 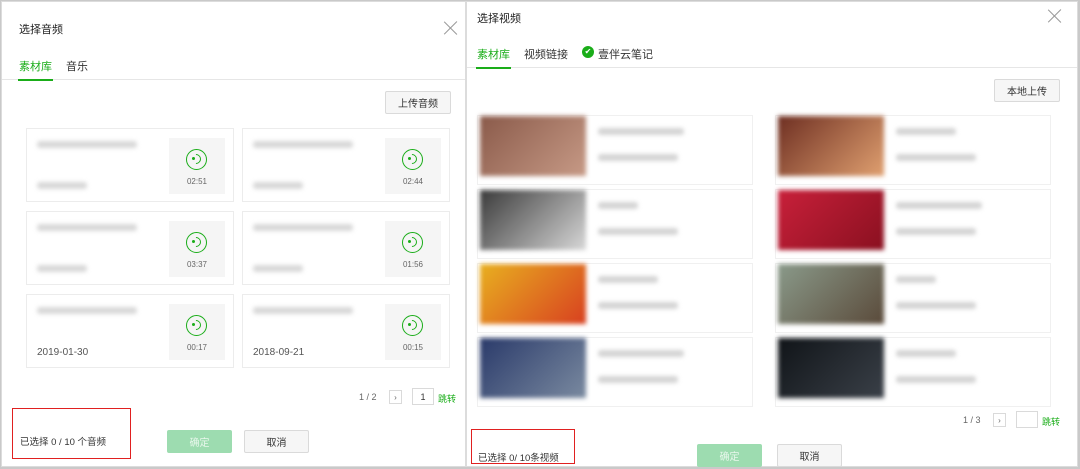 What do you see at coordinates (772, 54) in the screenshot?
I see `tab-bar: 素材库 视频链接 ✔ 壹伴云笔记` at bounding box center [772, 54].